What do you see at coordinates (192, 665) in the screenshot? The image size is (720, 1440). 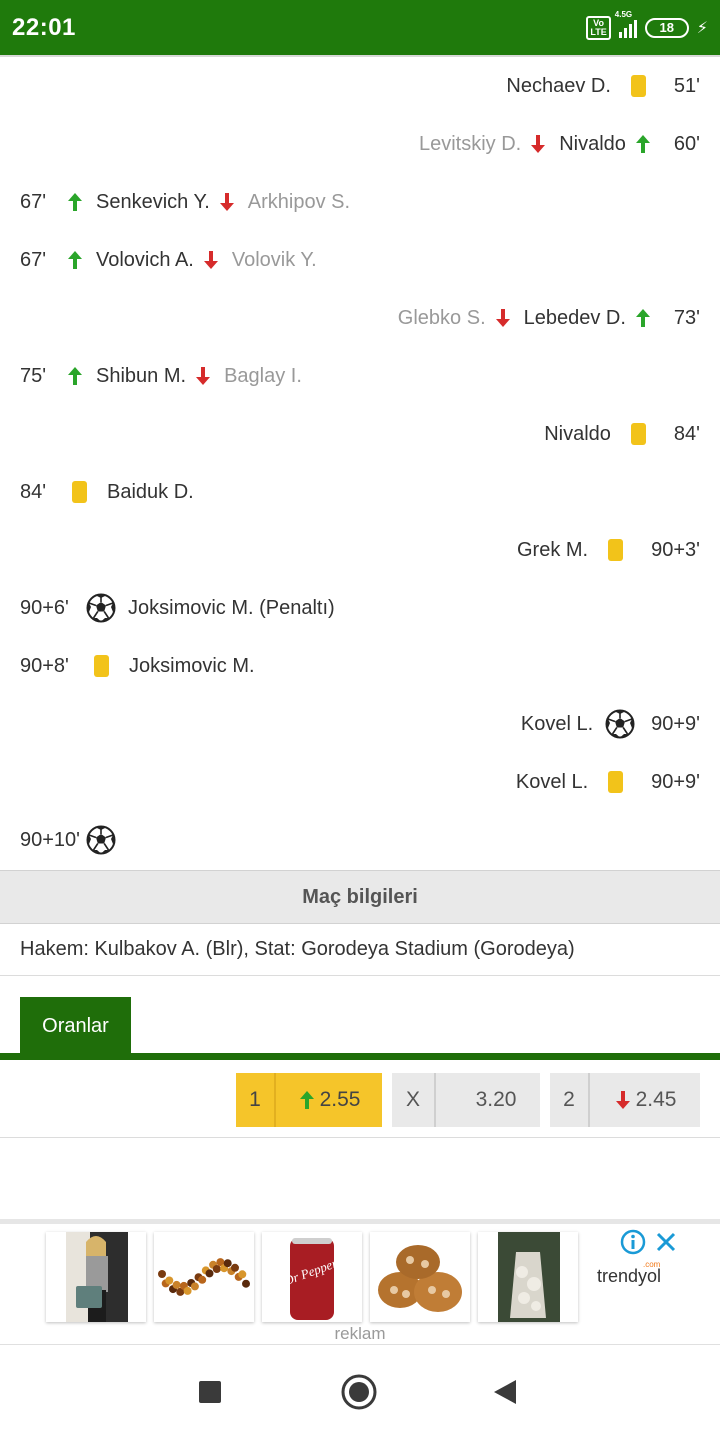 I see `player-name: Joksimovic M.` at bounding box center [192, 665].